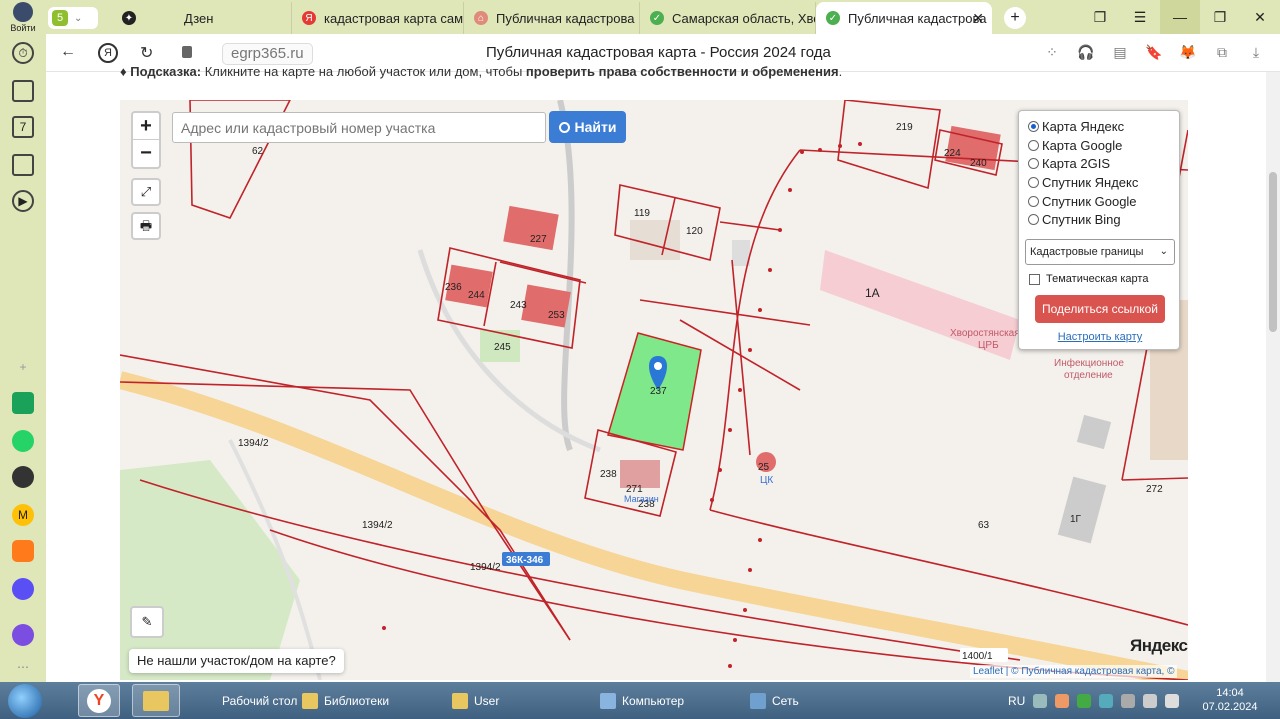  I want to click on menu-icon: ☰, so click(1140, 17).